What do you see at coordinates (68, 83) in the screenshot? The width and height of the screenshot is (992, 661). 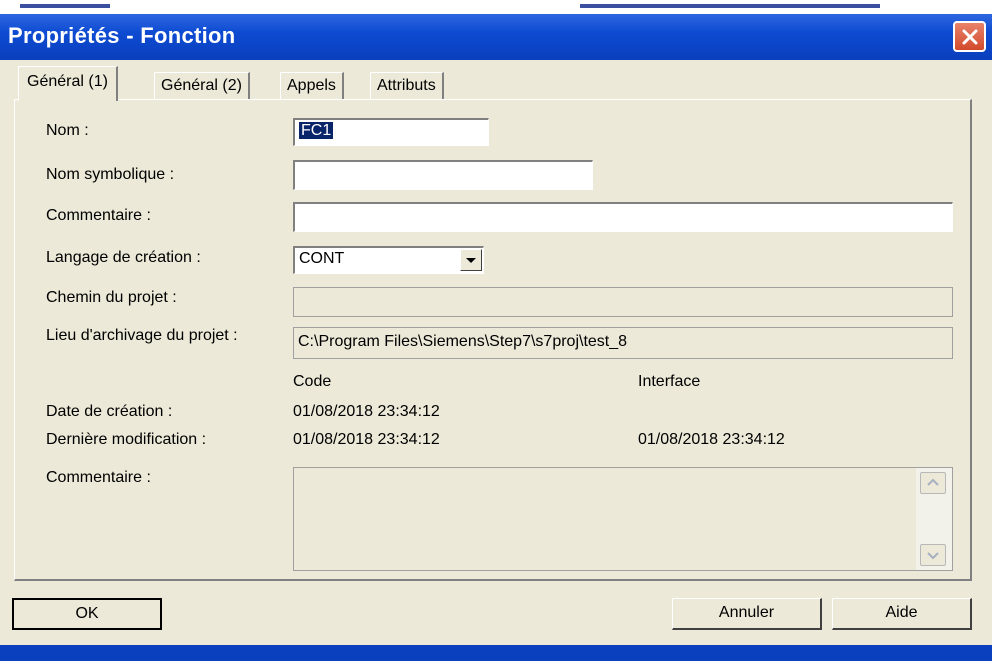 I see `tab-general-1: Général (1)` at bounding box center [68, 83].